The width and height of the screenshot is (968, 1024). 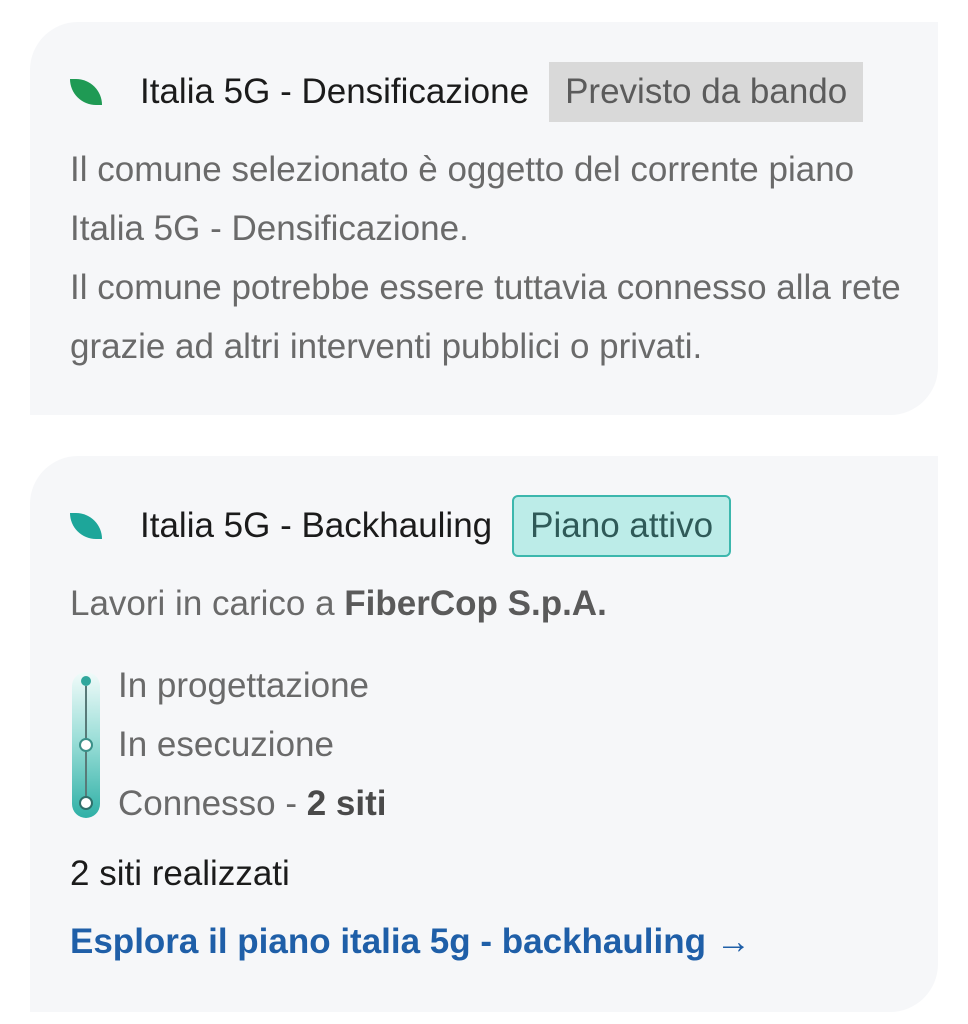 What do you see at coordinates (733, 941) in the screenshot?
I see `arrow-right-icon: →` at bounding box center [733, 941].